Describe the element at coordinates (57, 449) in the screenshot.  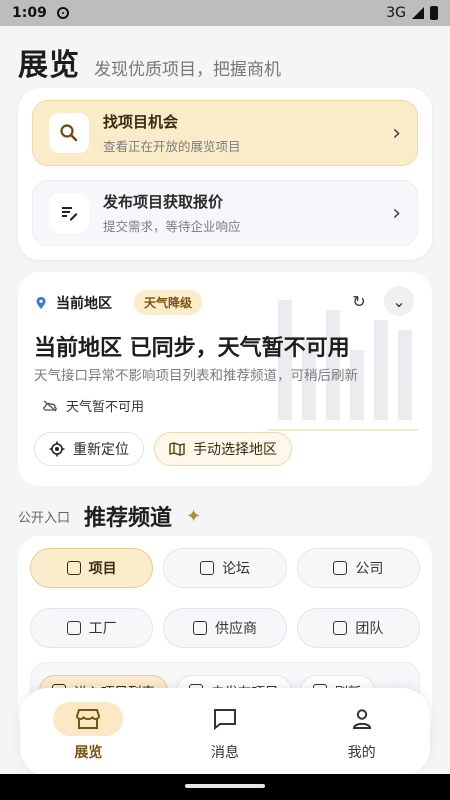
I see `target-icon` at that location.